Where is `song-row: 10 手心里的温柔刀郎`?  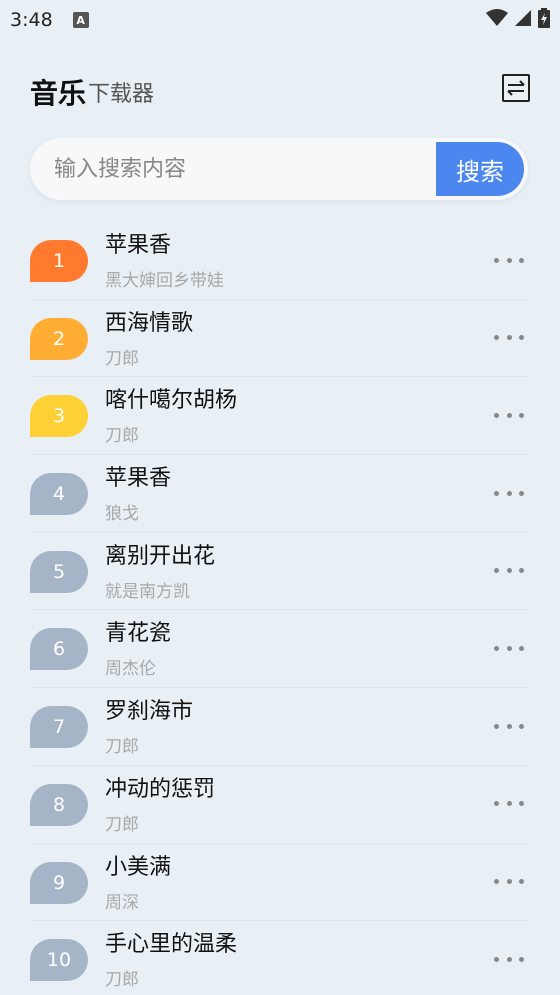
song-row: 10 手心里的温柔刀郎 is located at coordinates (280, 958).